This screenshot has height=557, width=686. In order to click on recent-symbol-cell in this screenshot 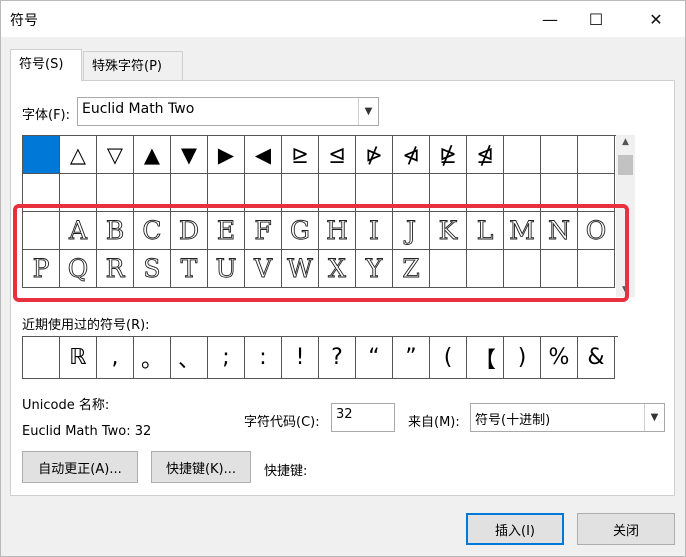, I will do `click(41, 358)`.